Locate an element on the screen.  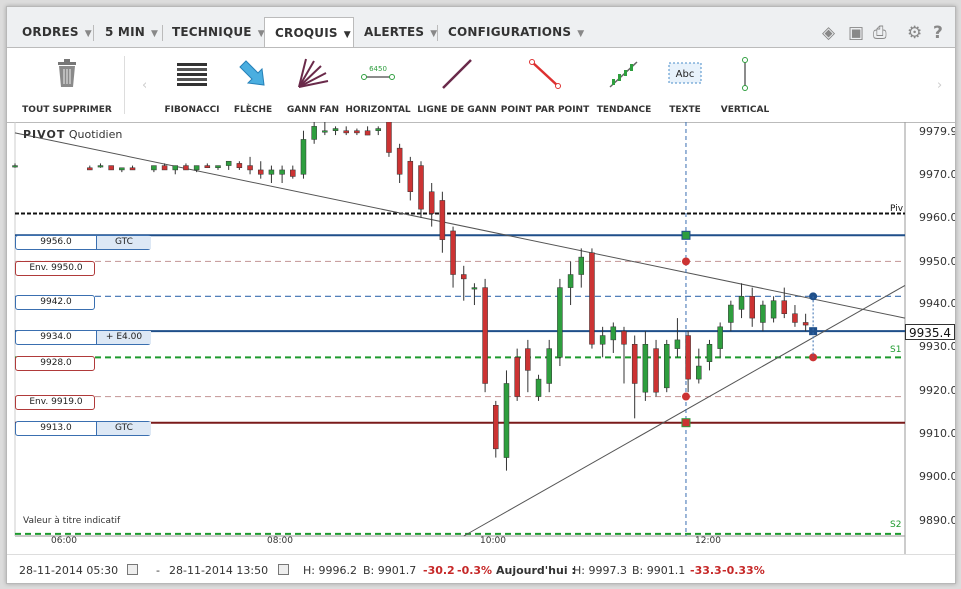
today-change-pct: -0.33% is located at coordinates (743, 570).